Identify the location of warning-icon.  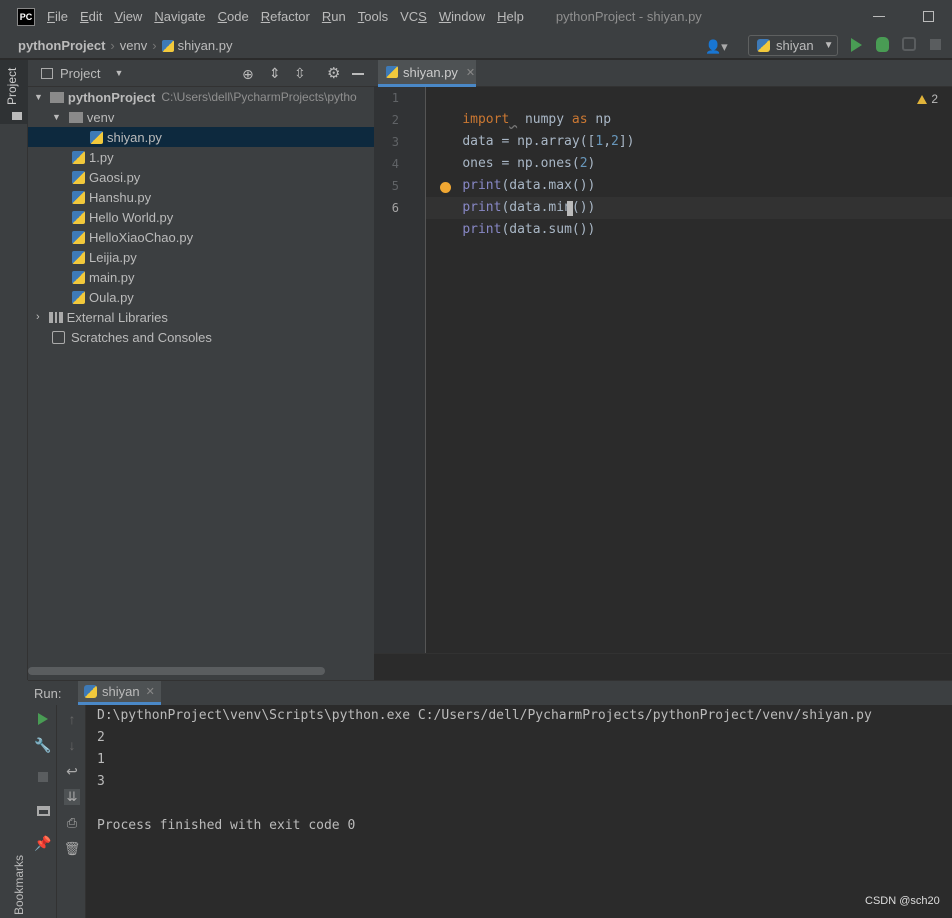
(922, 99).